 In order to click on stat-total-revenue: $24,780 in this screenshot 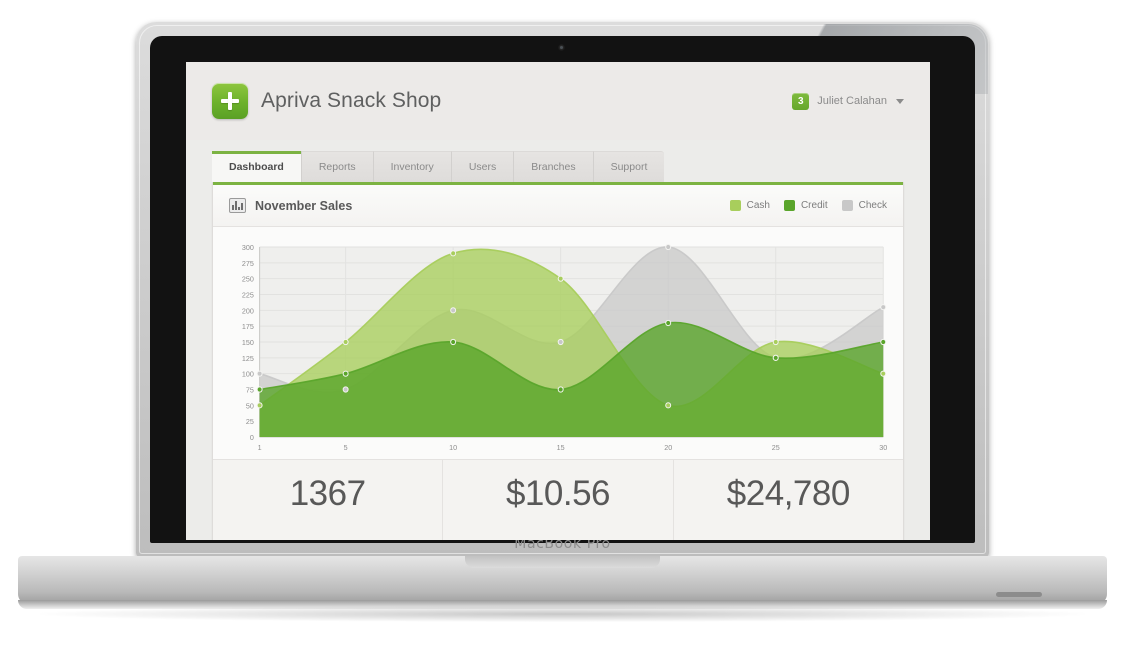, I will do `click(788, 500)`.